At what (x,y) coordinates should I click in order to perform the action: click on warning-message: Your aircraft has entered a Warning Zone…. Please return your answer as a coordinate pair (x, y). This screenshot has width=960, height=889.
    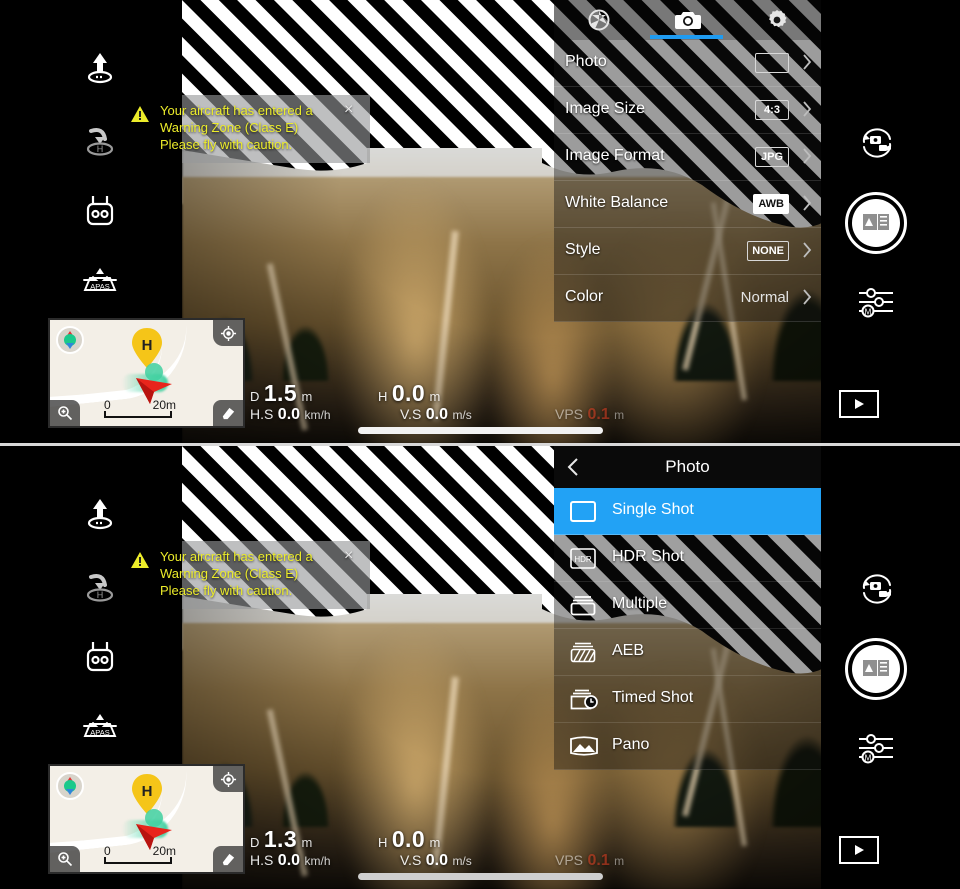
    Looking at the image, I should click on (236, 127).